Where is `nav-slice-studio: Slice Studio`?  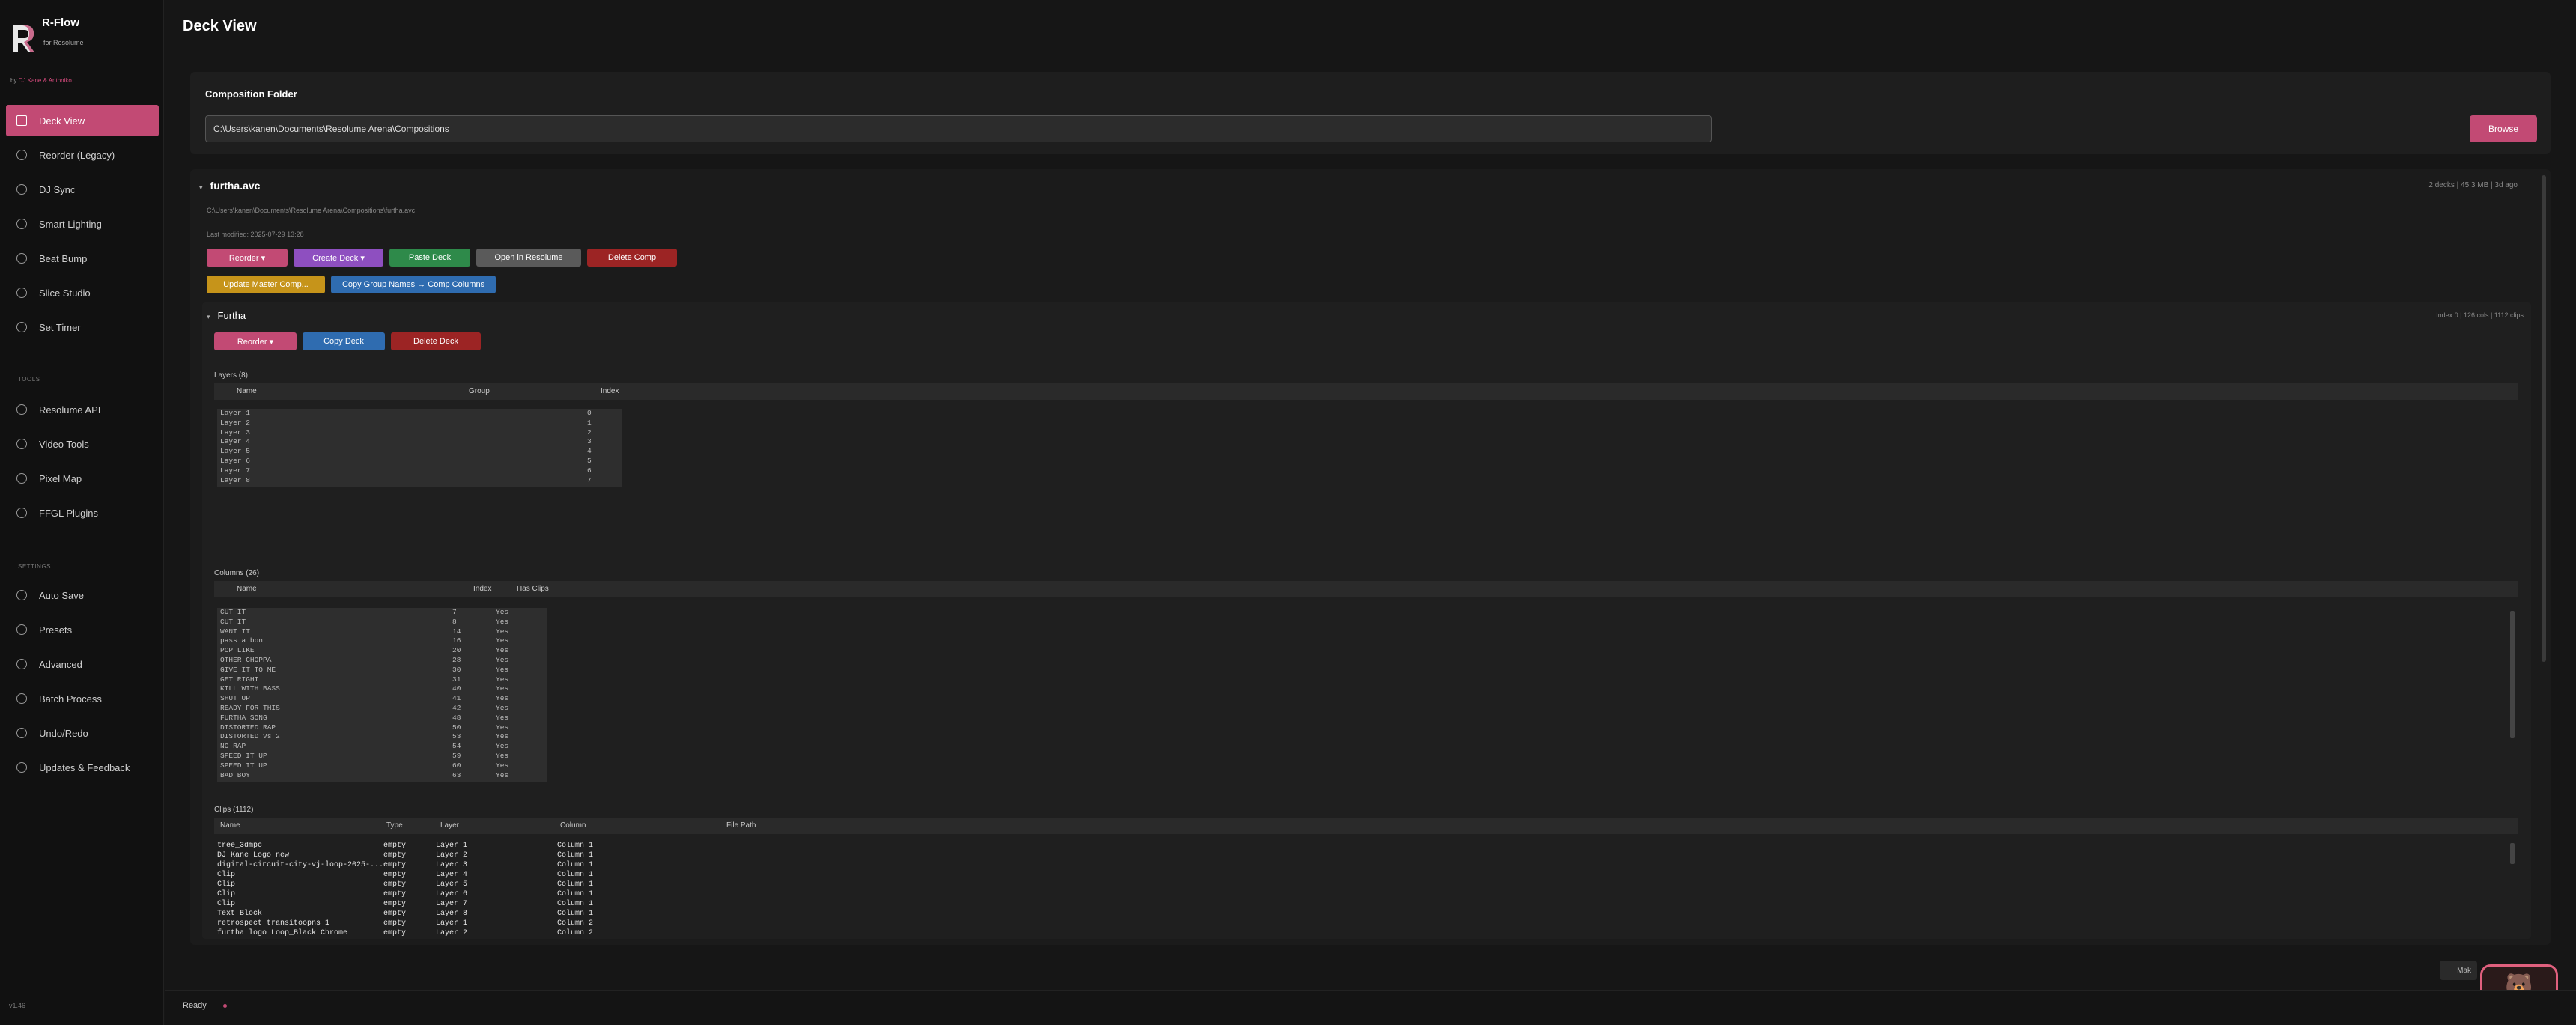 nav-slice-studio: Slice Studio is located at coordinates (82, 292).